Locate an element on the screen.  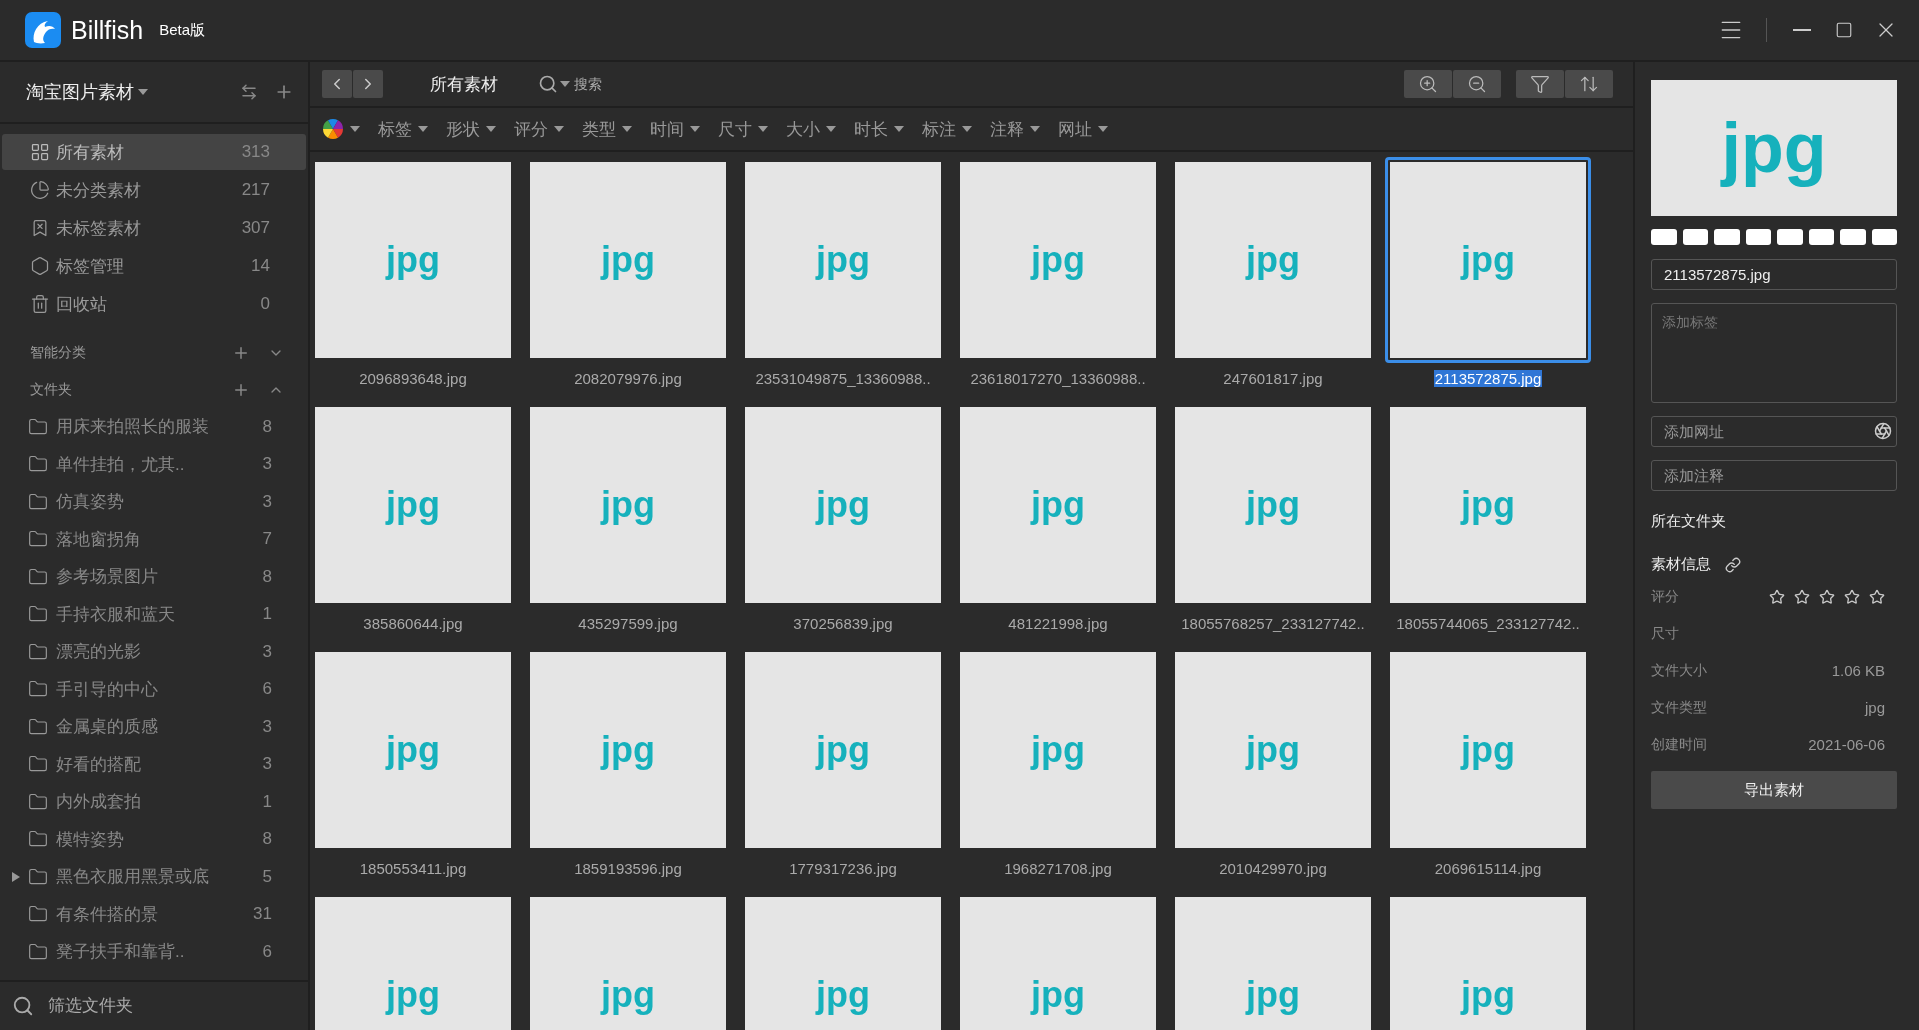
folder-item: 漂亮的光影 3 is located at coordinates (154, 652).